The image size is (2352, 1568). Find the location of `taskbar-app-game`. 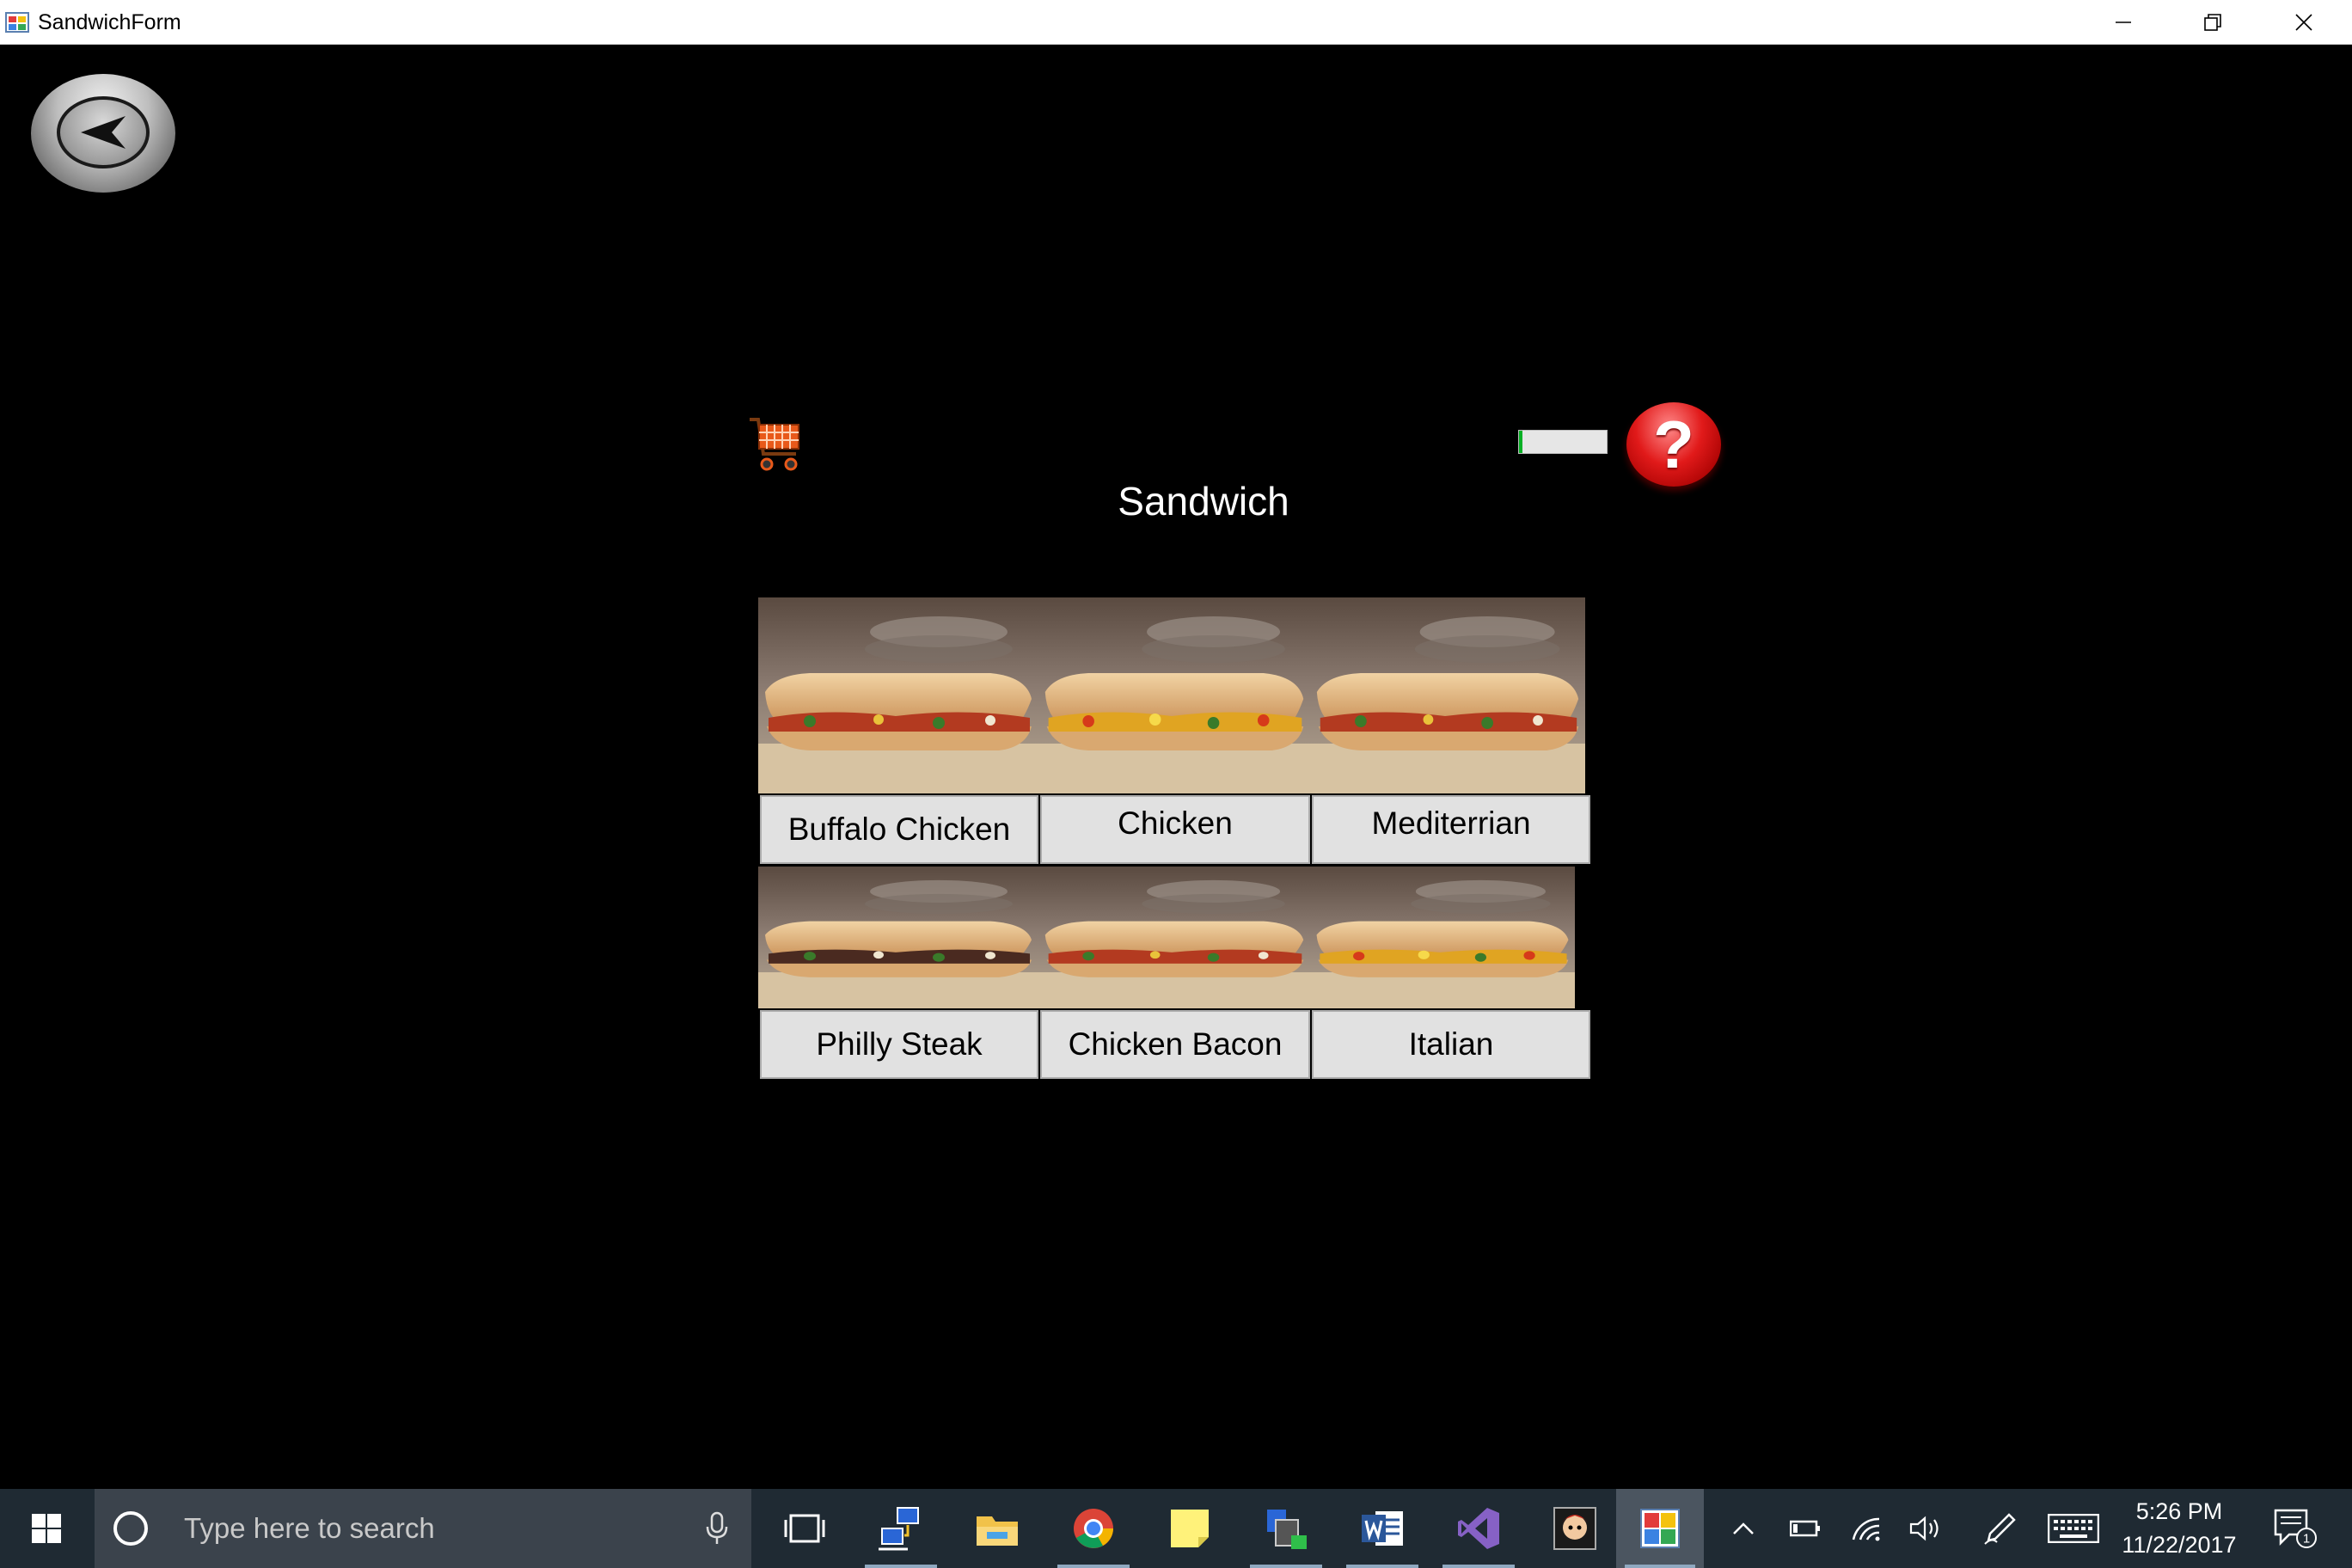

taskbar-app-game is located at coordinates (1575, 1528).